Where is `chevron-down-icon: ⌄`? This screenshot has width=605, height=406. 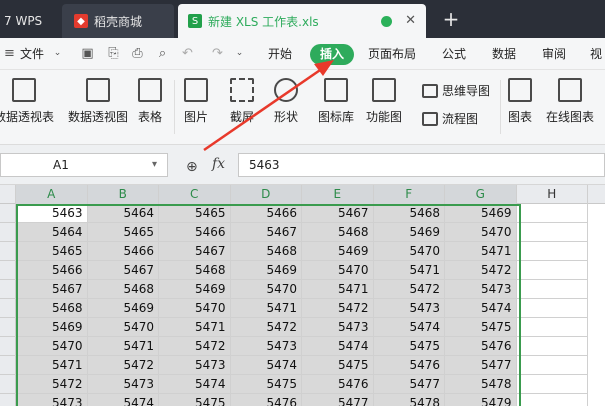
chevron-down-icon: ⌄ is located at coordinates (57, 53).